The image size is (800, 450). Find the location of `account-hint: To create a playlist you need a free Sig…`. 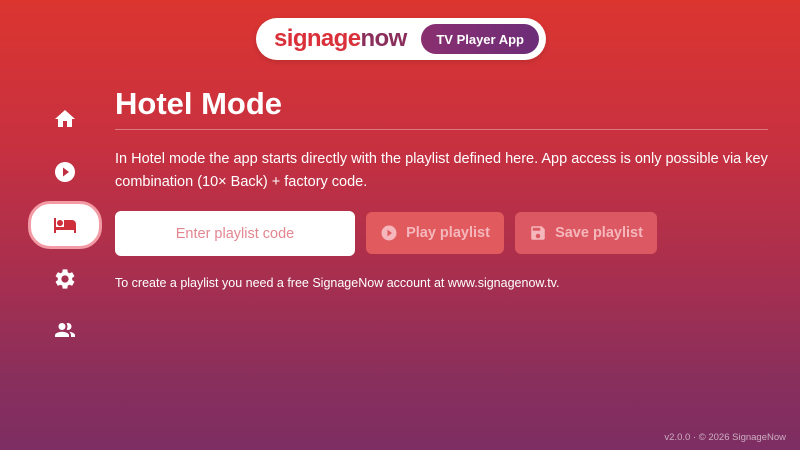

account-hint: To create a playlist you need a free Sig… is located at coordinates (337, 283).